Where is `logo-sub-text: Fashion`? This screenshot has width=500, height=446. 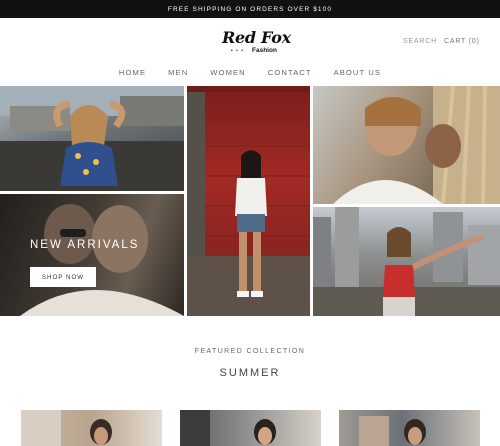 logo-sub-text: Fashion is located at coordinates (264, 50).